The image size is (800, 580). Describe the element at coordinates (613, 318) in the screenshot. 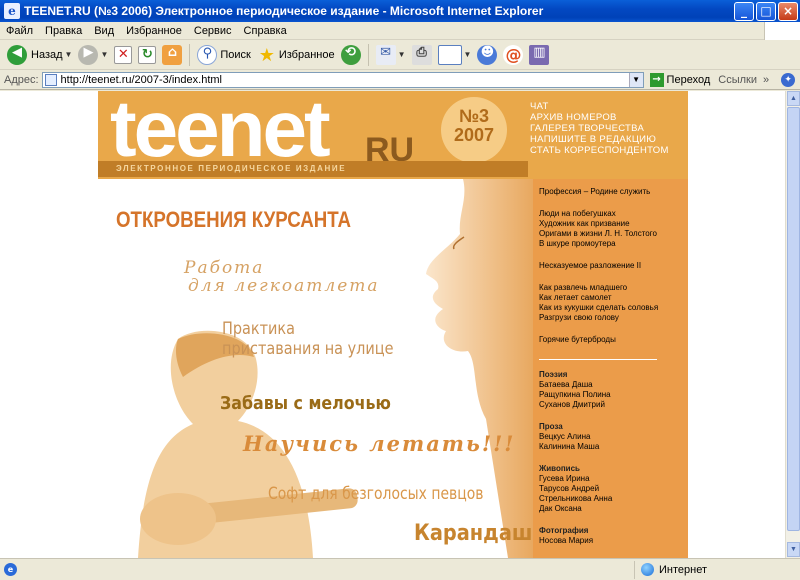

I see `sidebar-link: Разгрузи свою голову` at that location.